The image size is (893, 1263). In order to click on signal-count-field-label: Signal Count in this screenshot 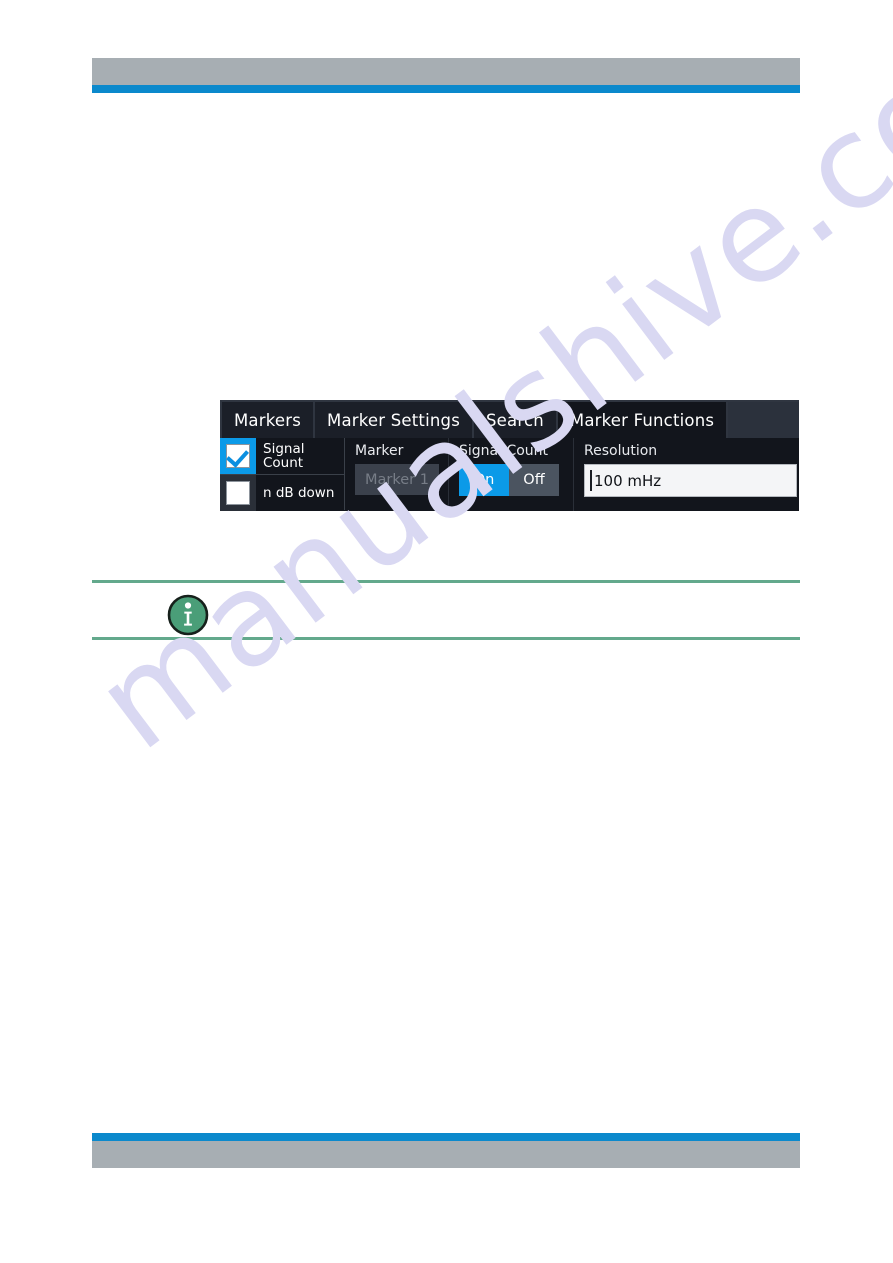, I will do `click(504, 451)`.